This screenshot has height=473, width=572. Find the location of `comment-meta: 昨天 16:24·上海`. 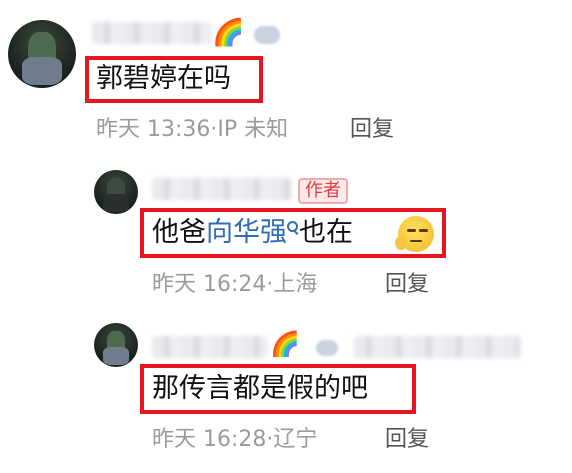

comment-meta: 昨天 16:24·上海 is located at coordinates (235, 284).